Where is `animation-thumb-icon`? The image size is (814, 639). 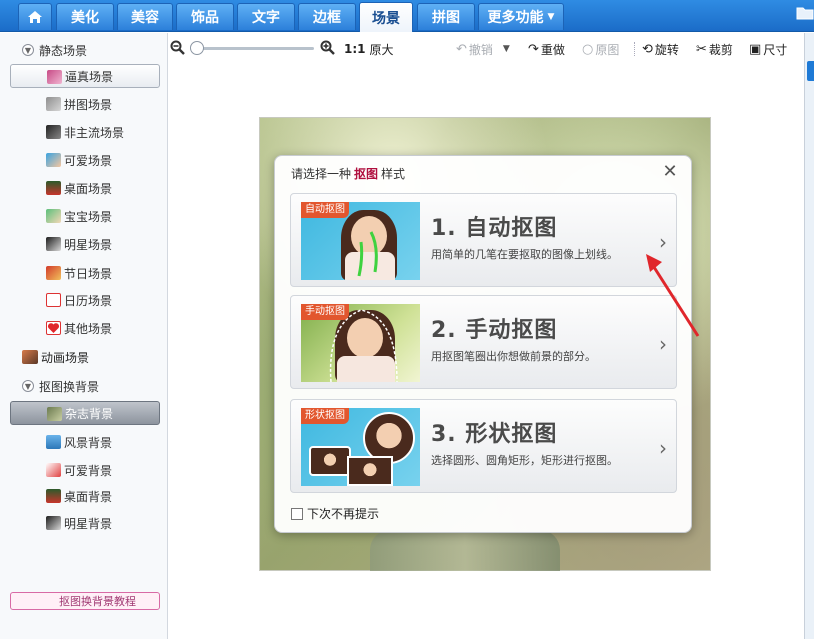 animation-thumb-icon is located at coordinates (30, 357).